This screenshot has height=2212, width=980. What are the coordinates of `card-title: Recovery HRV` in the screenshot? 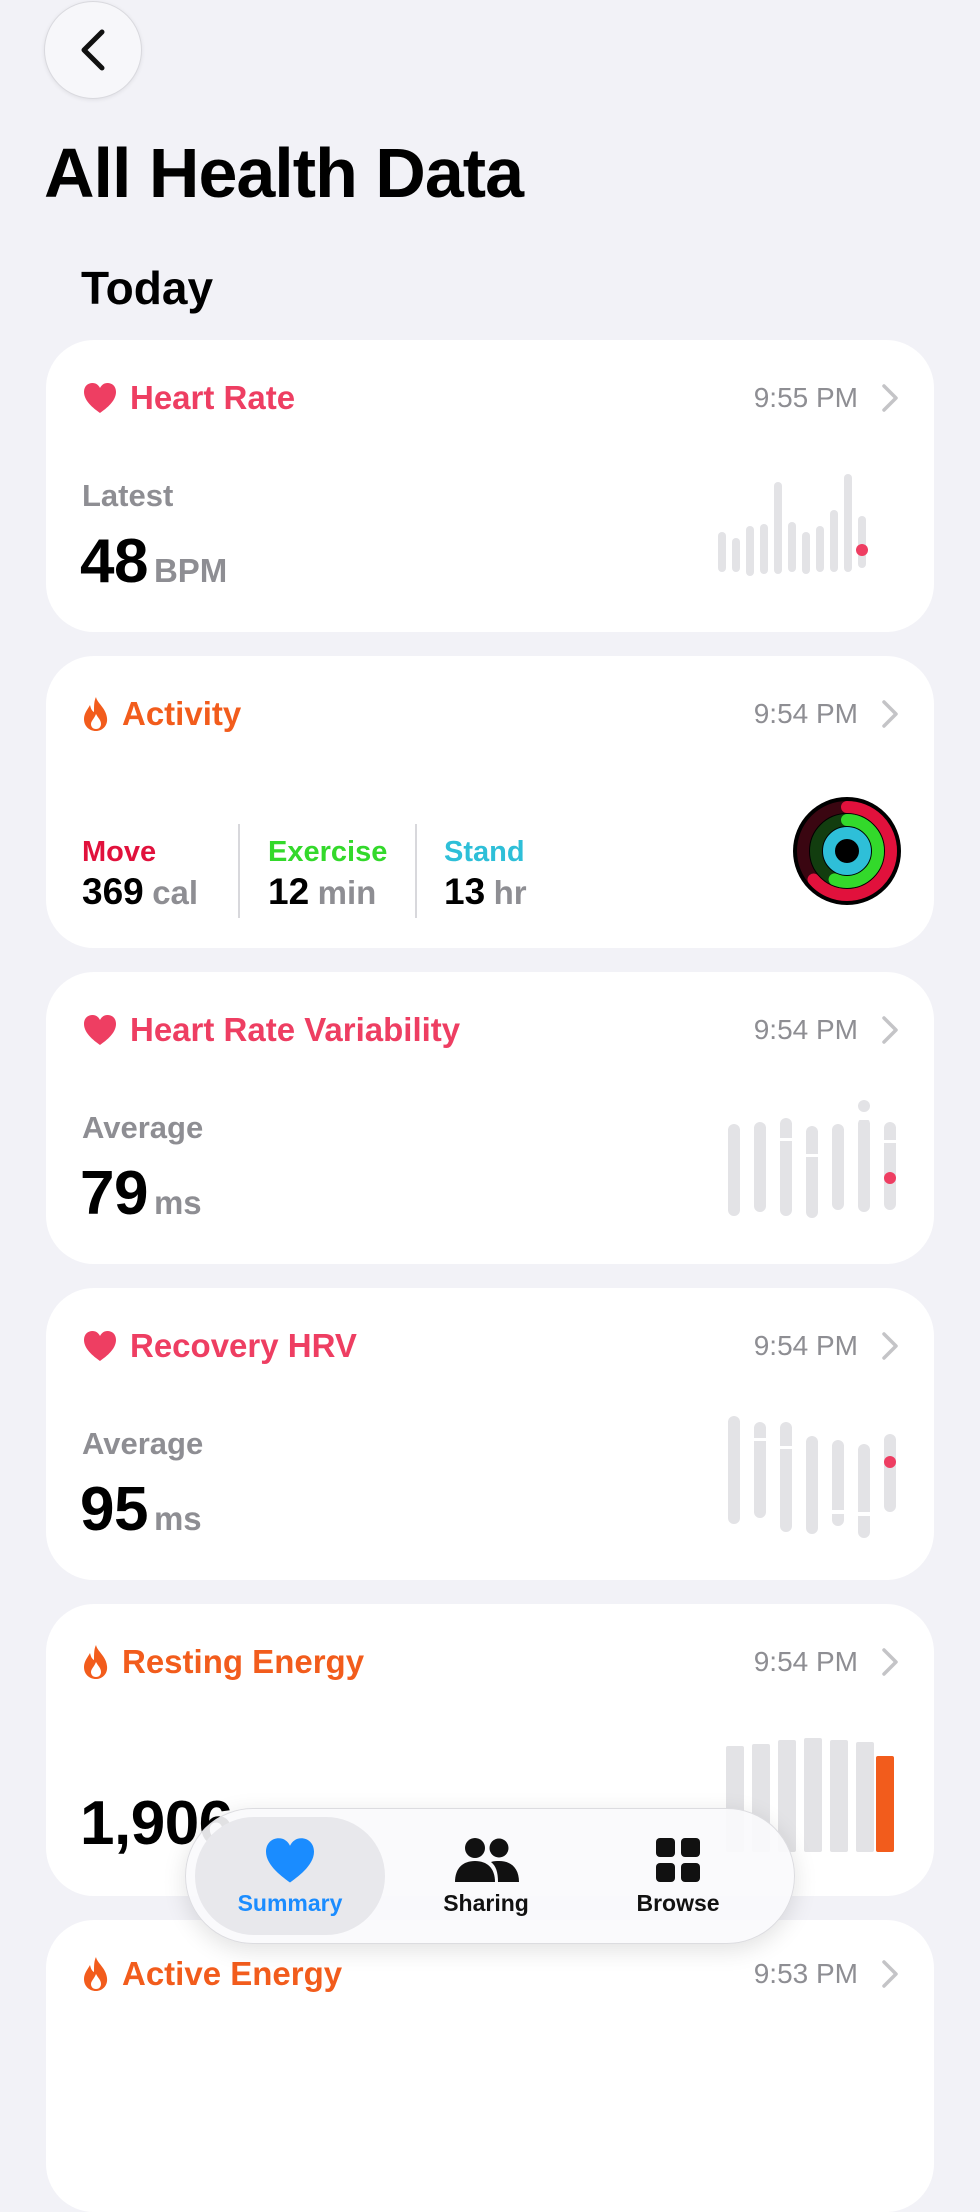 It's located at (243, 1345).